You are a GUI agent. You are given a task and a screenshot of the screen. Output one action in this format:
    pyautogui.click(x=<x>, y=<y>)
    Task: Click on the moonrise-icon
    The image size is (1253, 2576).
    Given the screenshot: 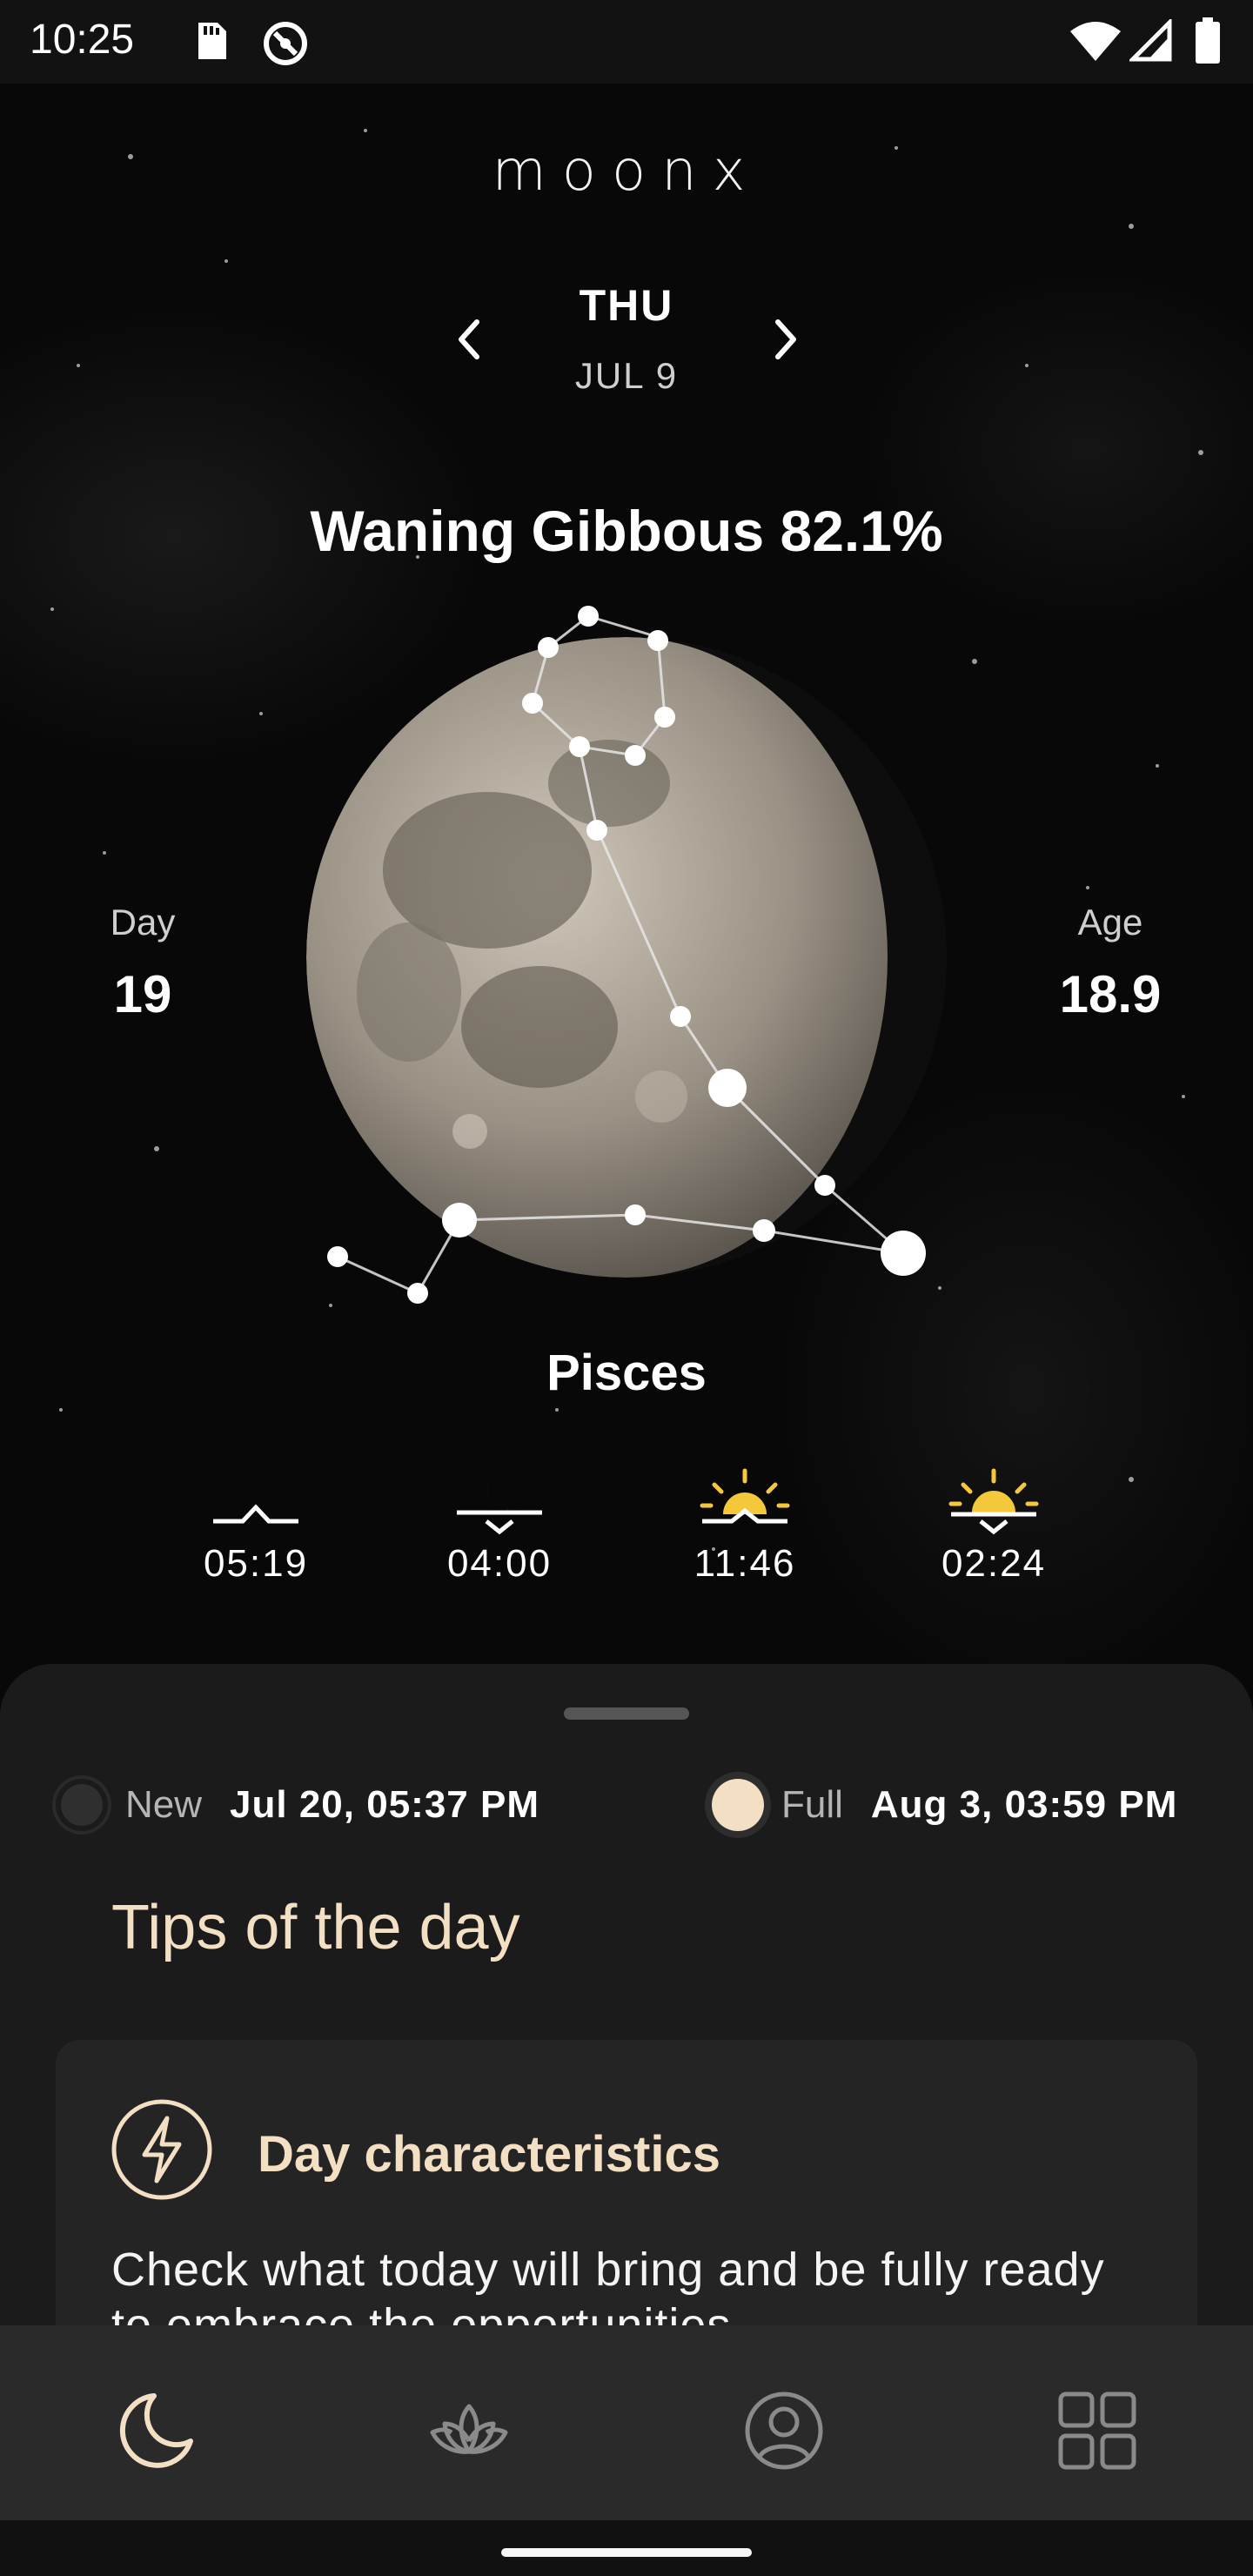 What is the action you would take?
    pyautogui.click(x=256, y=1500)
    